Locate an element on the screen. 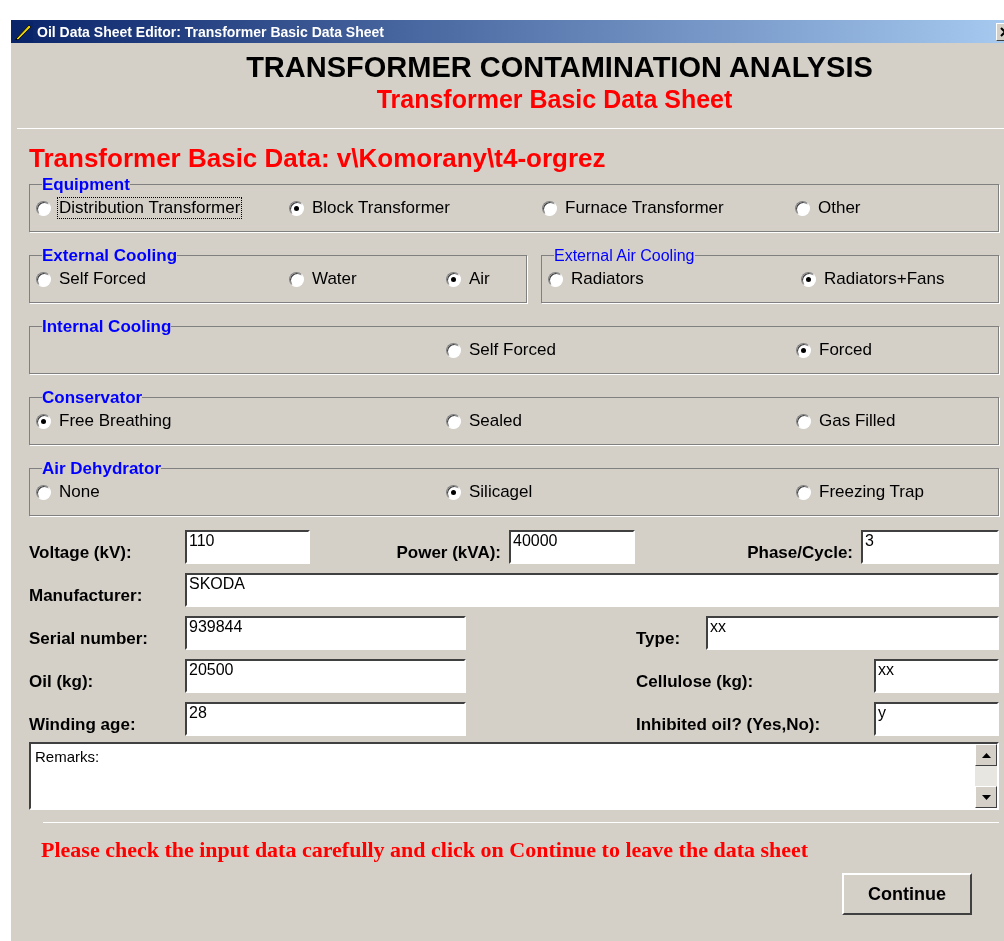 The image size is (1004, 941). radio-option: Air is located at coordinates (469, 279).